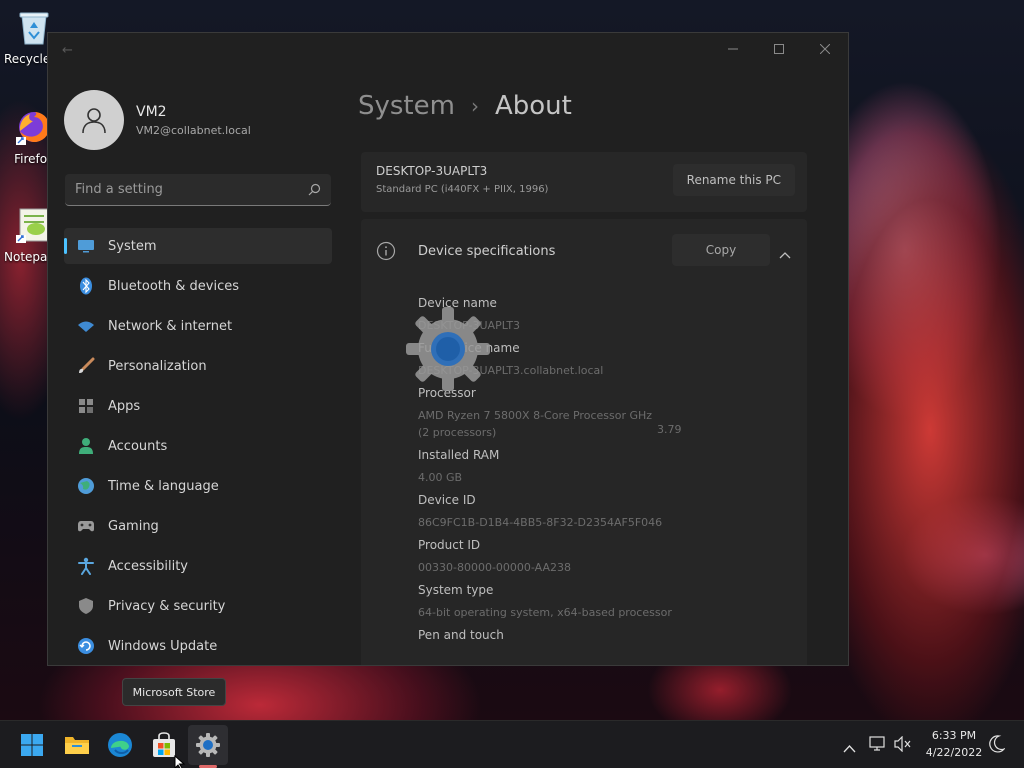 This screenshot has height=768, width=1024. I want to click on gear-icon, so click(208, 745).